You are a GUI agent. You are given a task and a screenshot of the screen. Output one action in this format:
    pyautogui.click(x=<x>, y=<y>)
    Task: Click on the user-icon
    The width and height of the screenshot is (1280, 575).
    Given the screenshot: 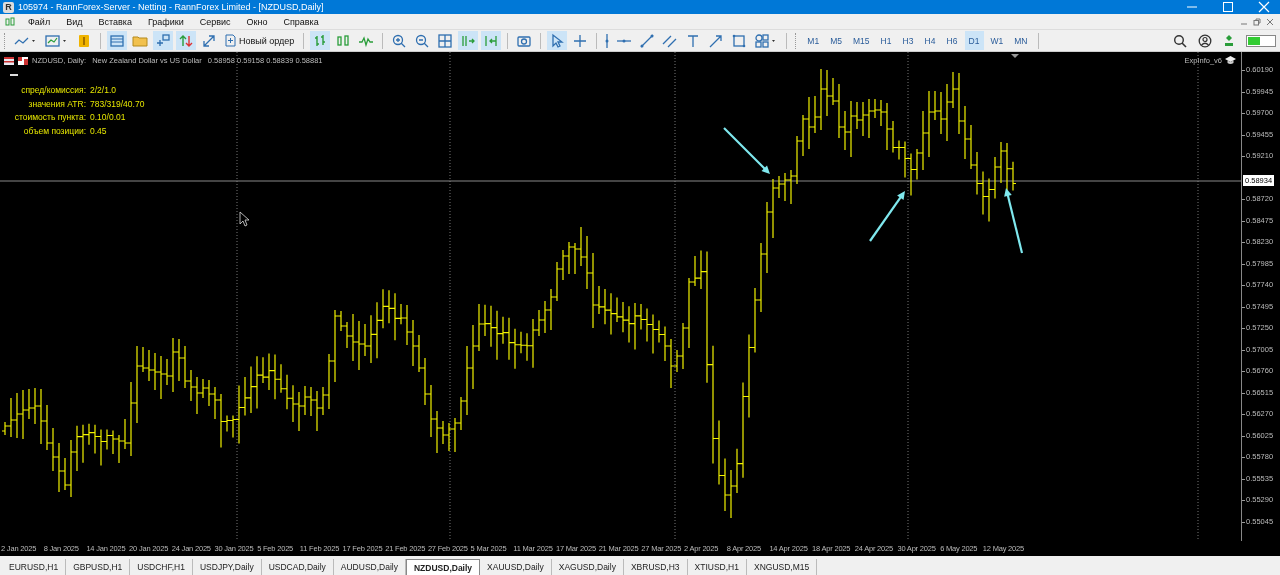 What is the action you would take?
    pyautogui.click(x=1205, y=40)
    